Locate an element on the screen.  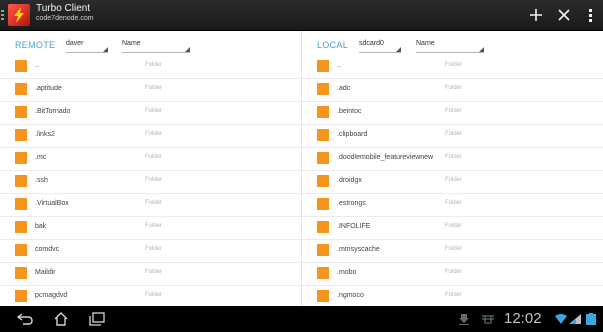
file-name: .mc is located at coordinates (41, 157).